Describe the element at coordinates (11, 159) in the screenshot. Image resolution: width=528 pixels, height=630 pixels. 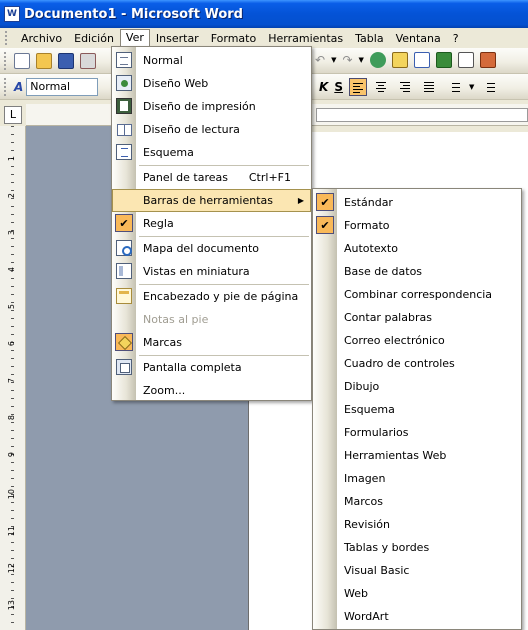
I see `ruler-number: 1` at that location.